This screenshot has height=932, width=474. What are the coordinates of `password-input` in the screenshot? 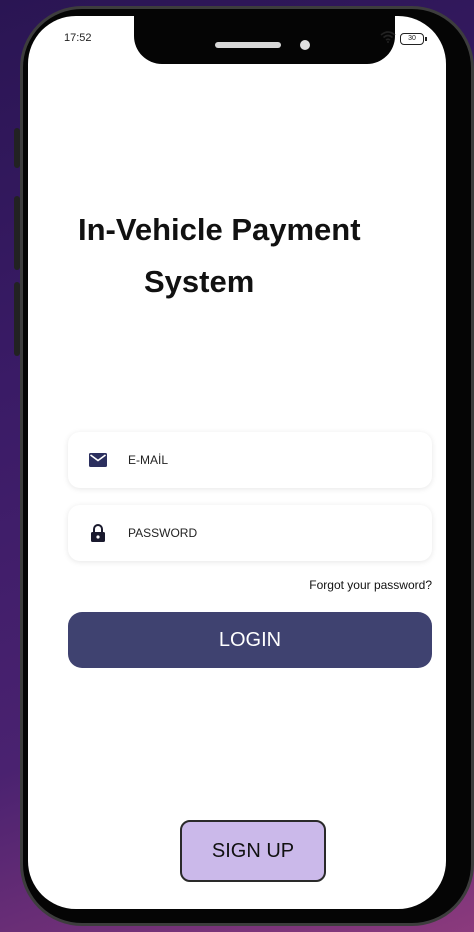 It's located at (258, 533).